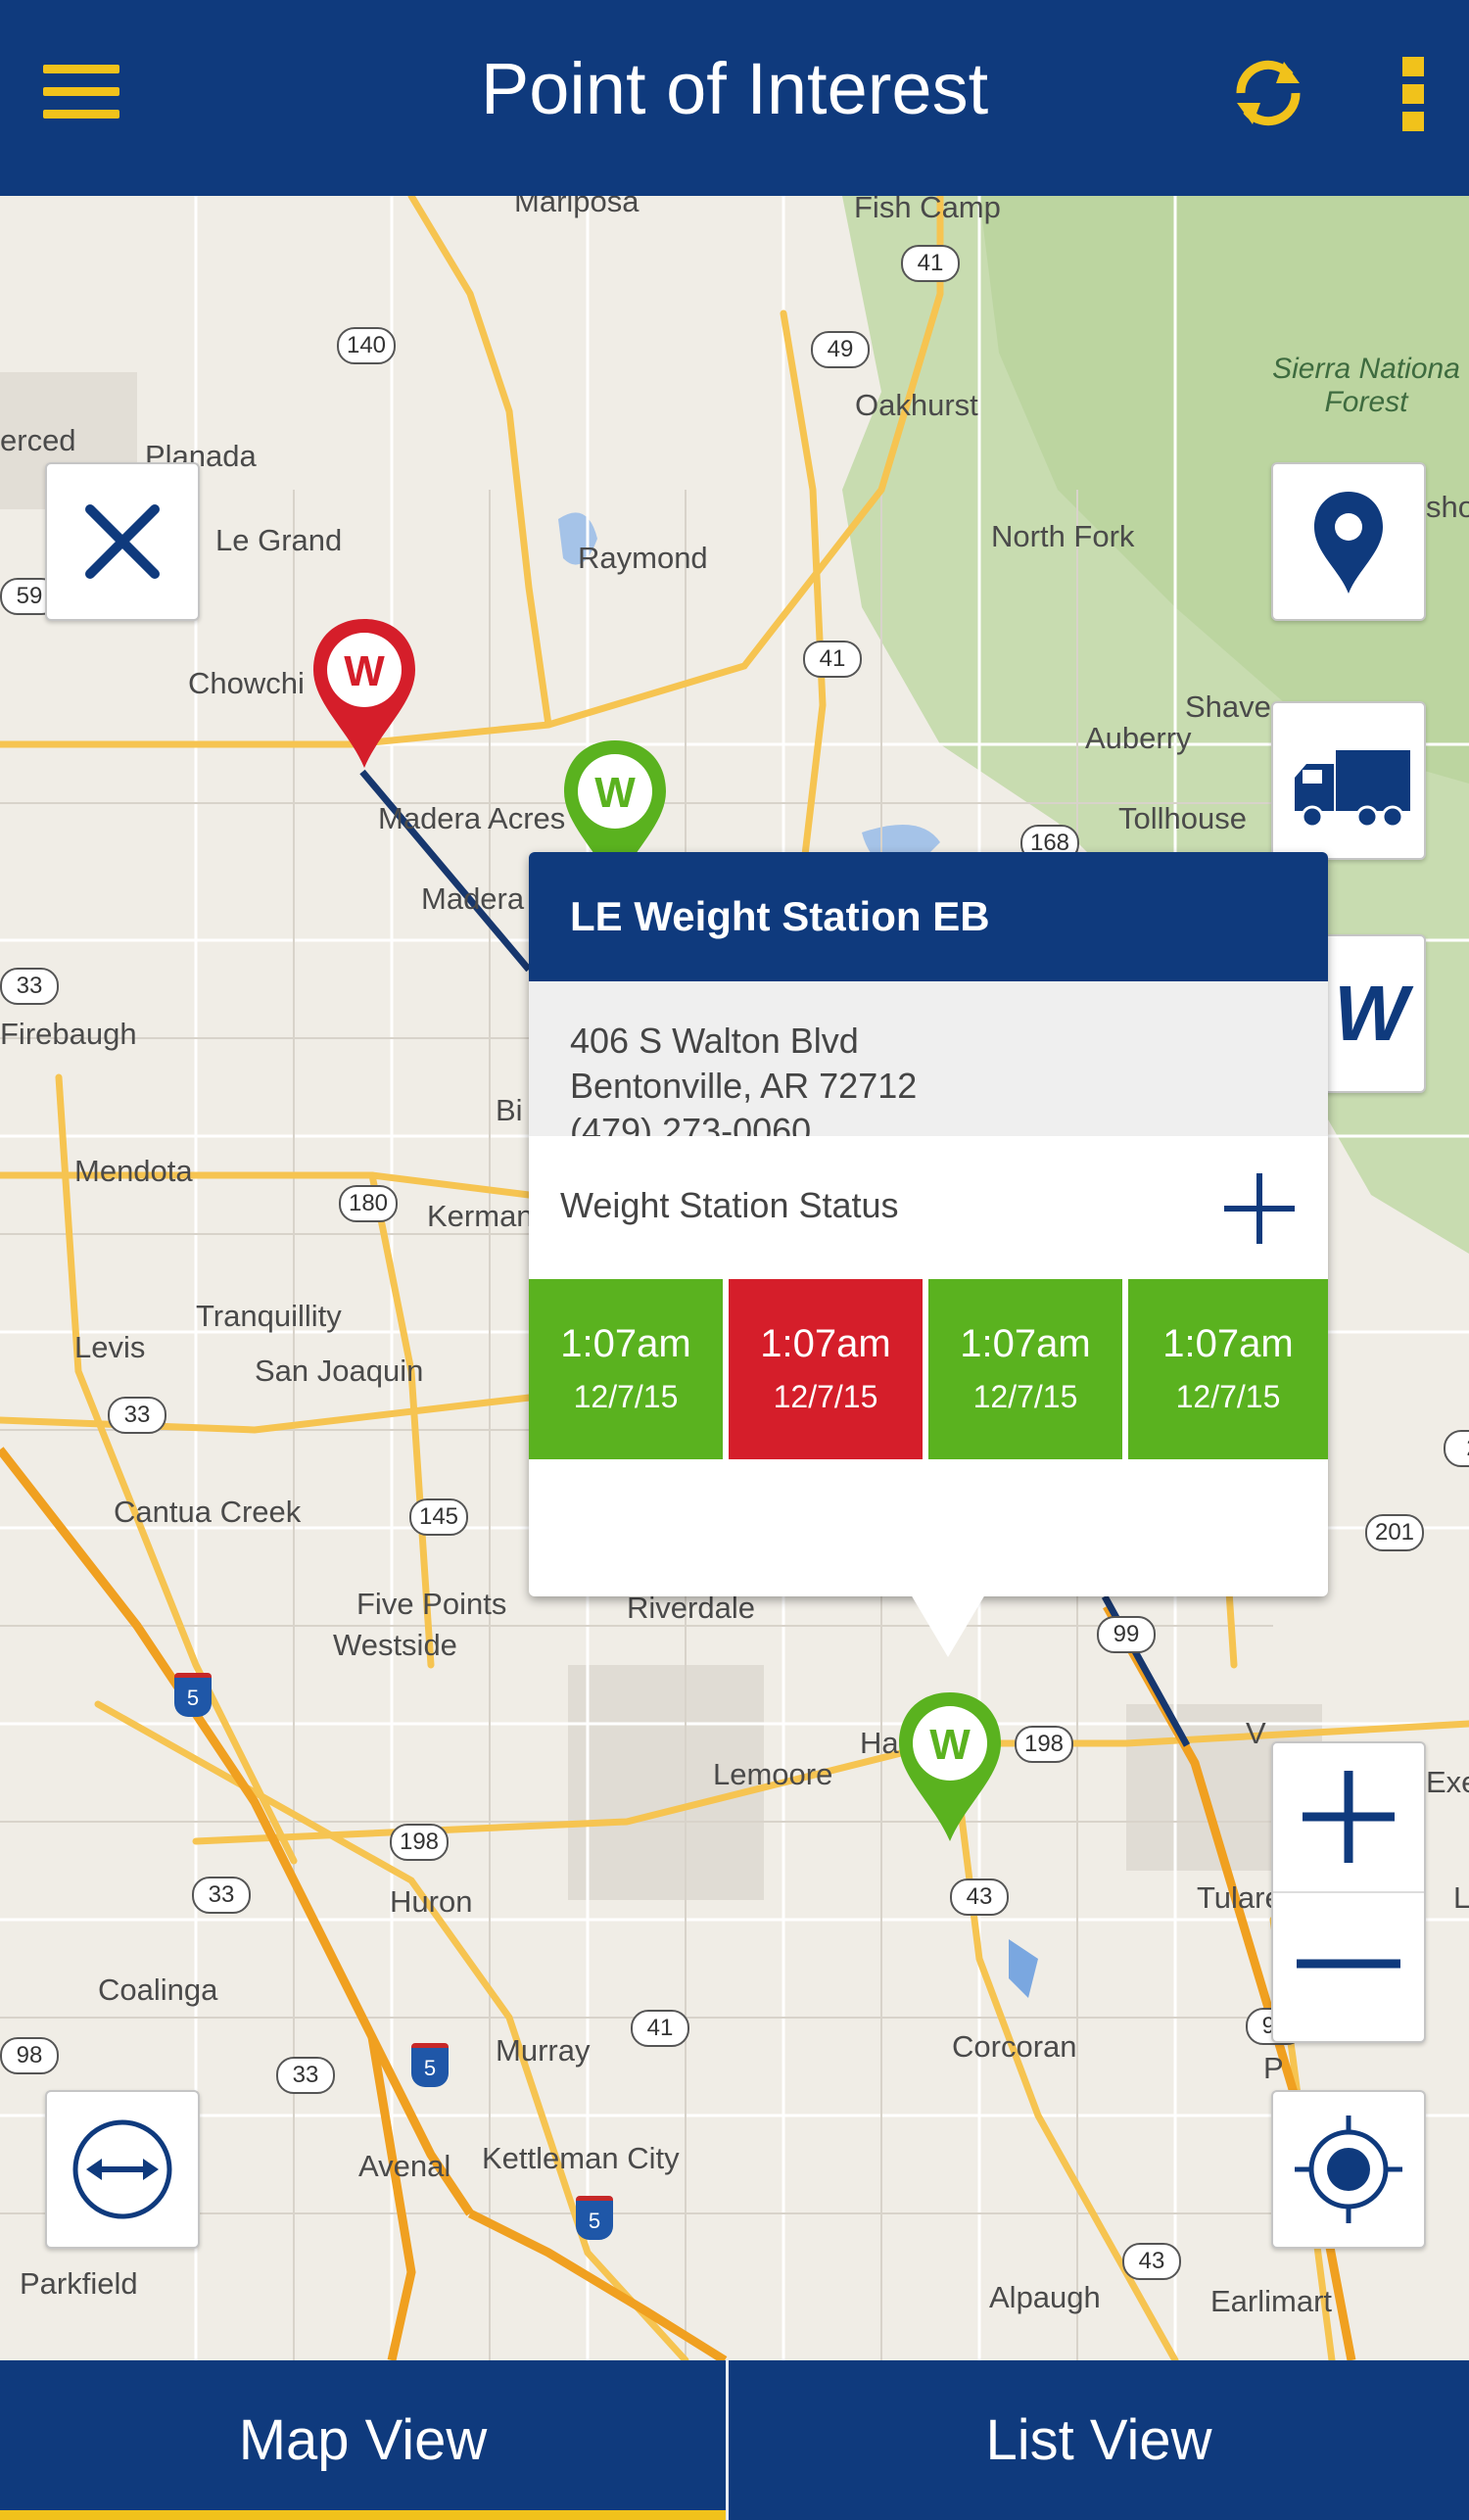 The image size is (1469, 2520). What do you see at coordinates (110, 1347) in the screenshot?
I see `place-label: Levis` at bounding box center [110, 1347].